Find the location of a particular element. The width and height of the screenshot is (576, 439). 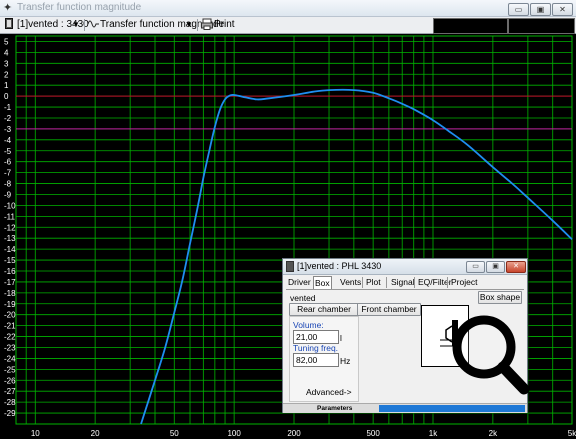

tab-project: Project is located at coordinates (464, 282).